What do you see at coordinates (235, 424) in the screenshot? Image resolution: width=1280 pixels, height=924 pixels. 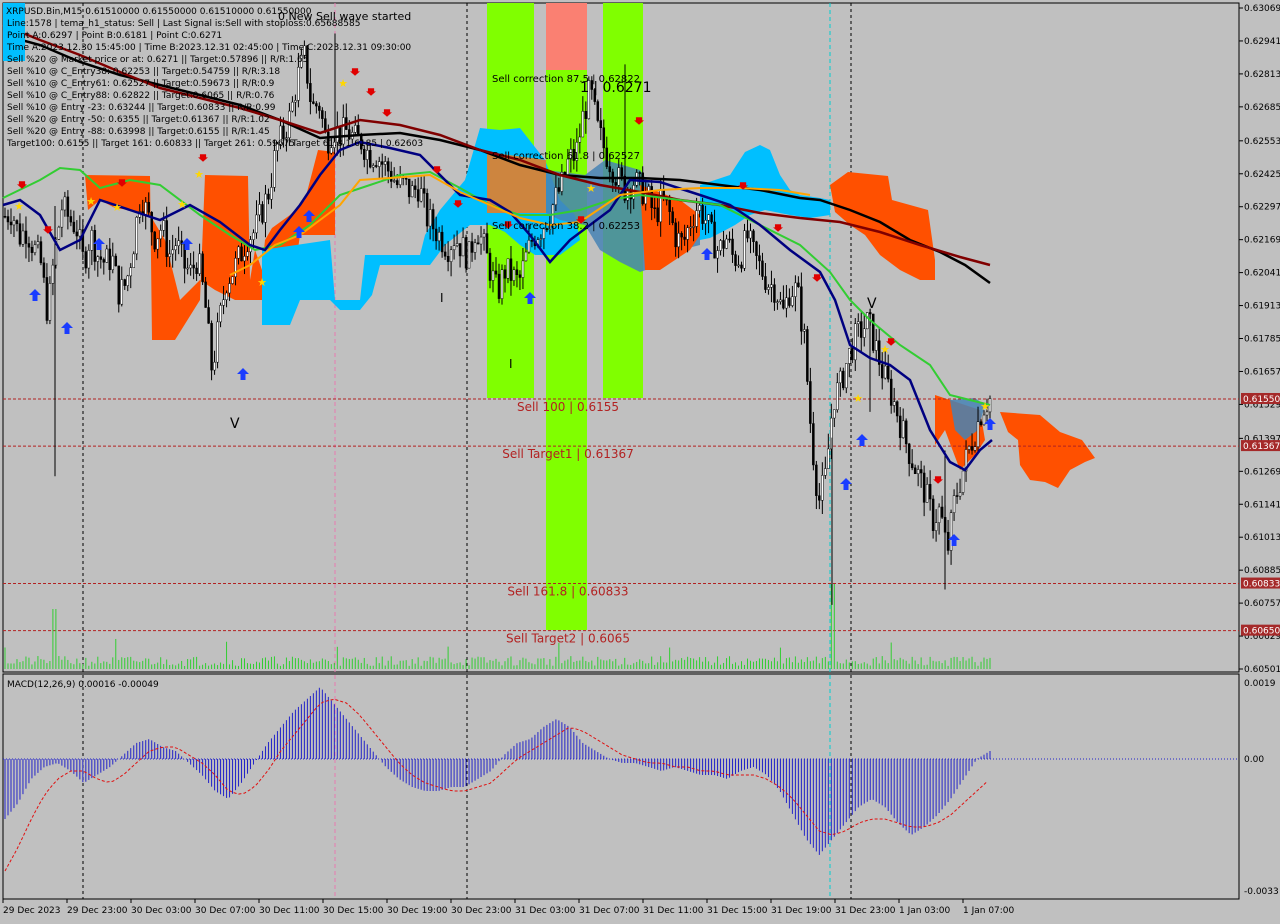 I see `wave-mark-v-low: V` at bounding box center [235, 424].